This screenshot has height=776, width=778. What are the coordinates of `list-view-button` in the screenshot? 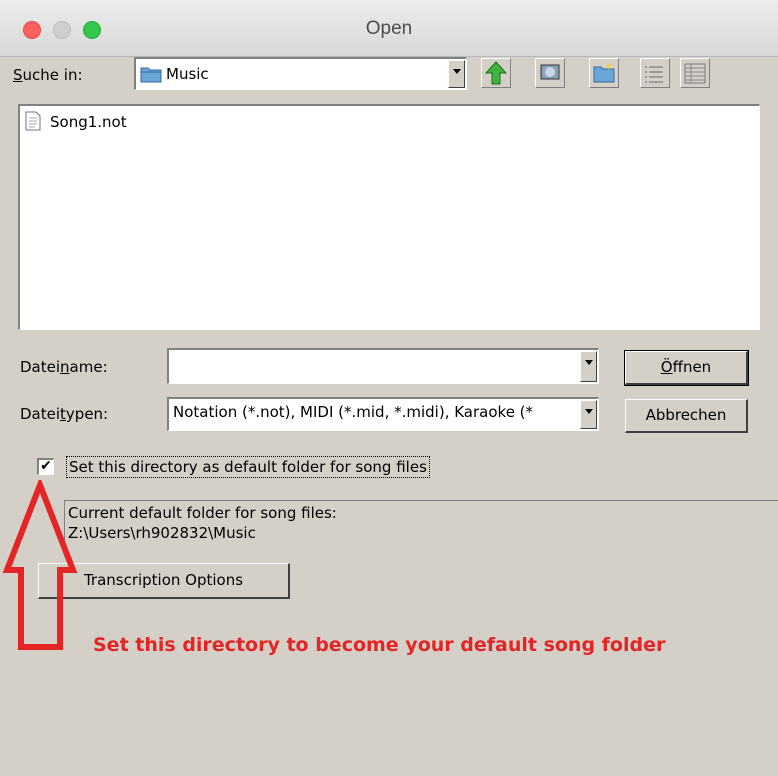 It's located at (655, 73).